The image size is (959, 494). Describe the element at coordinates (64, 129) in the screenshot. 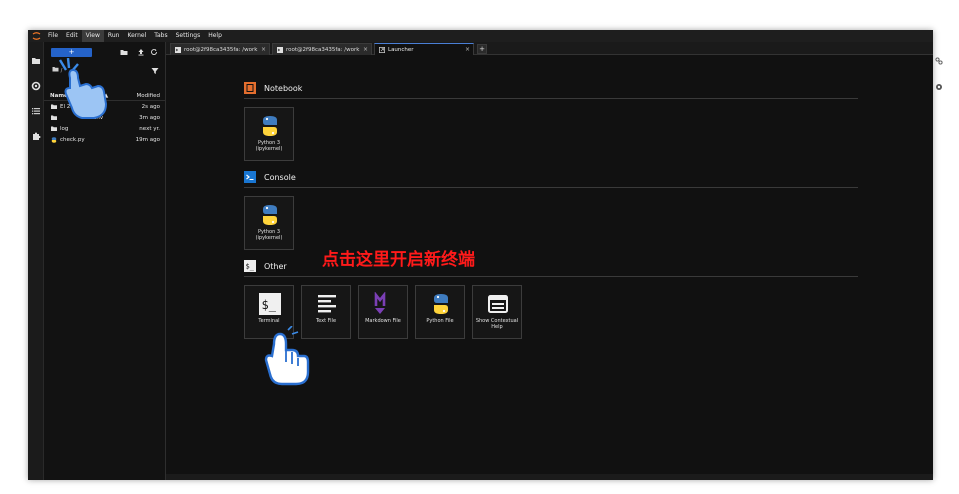

I see `file-name: log` at that location.